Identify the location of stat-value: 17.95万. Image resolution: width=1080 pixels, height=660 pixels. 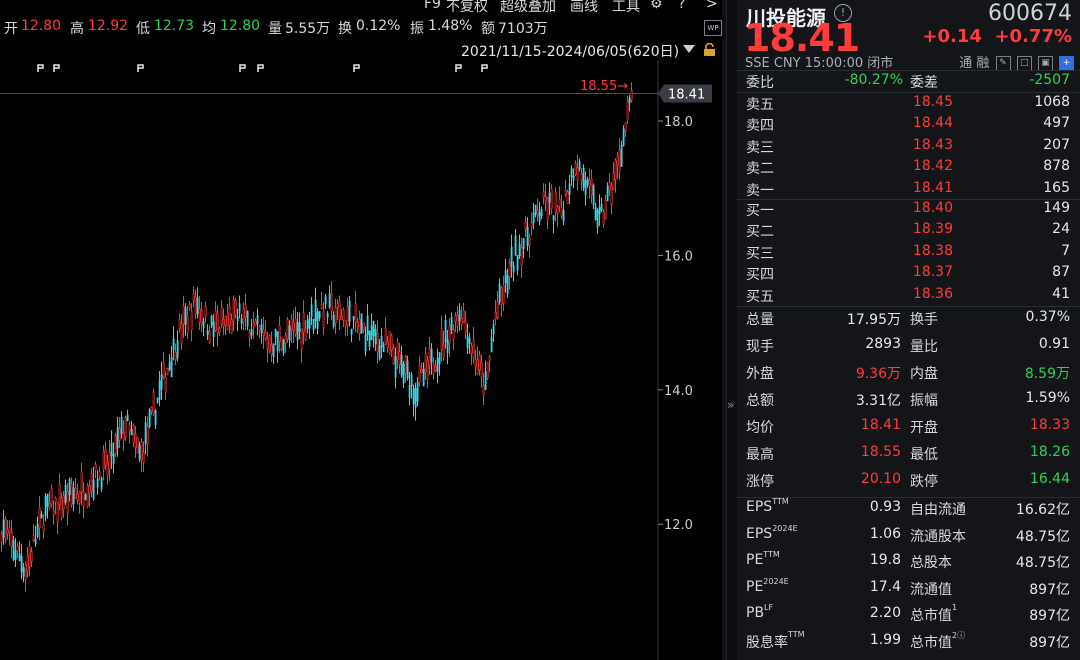
(873, 320).